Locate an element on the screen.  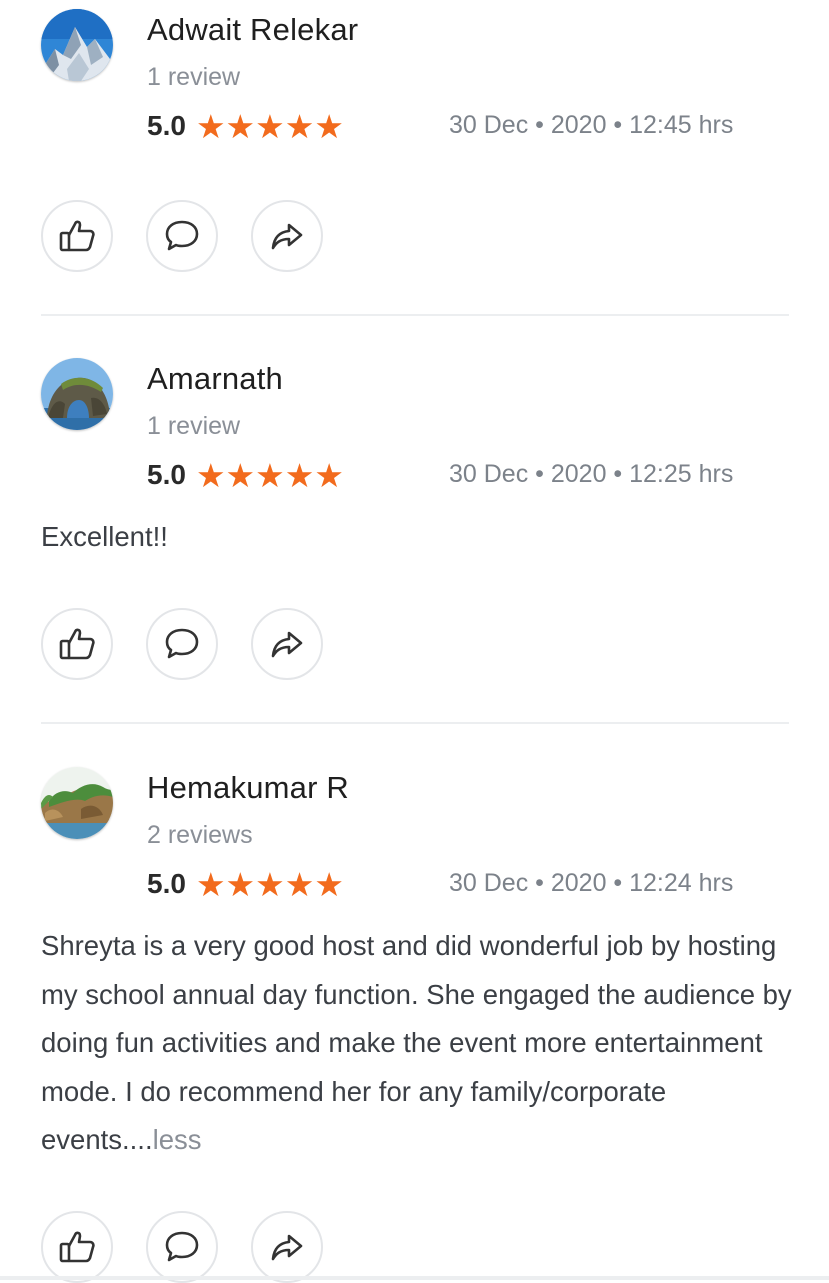
review-date: 30 Dec • 2020 • 12:45 hrs is located at coordinates (591, 125).